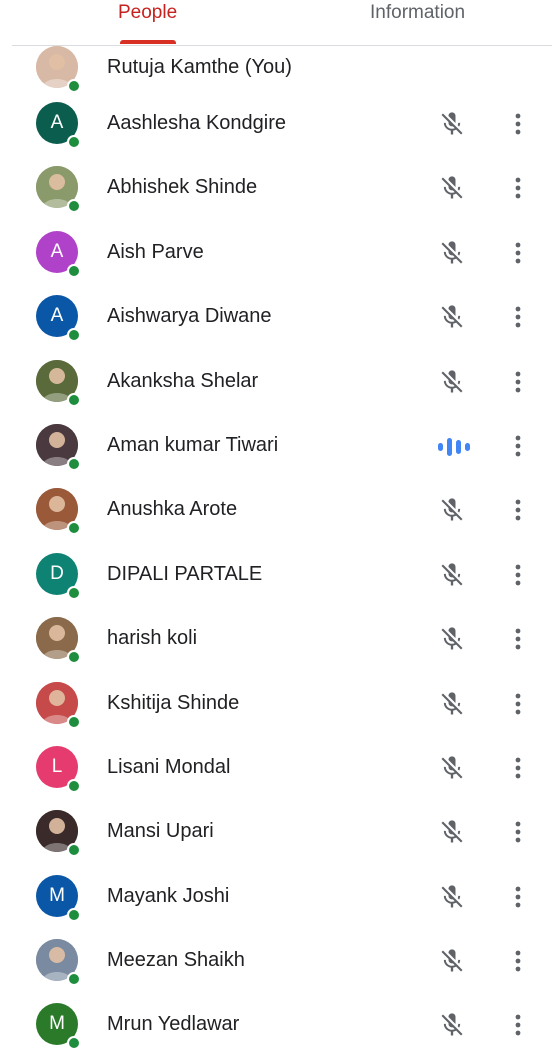  What do you see at coordinates (155, 251) in the screenshot?
I see `participant-name: Aish Parve` at bounding box center [155, 251].